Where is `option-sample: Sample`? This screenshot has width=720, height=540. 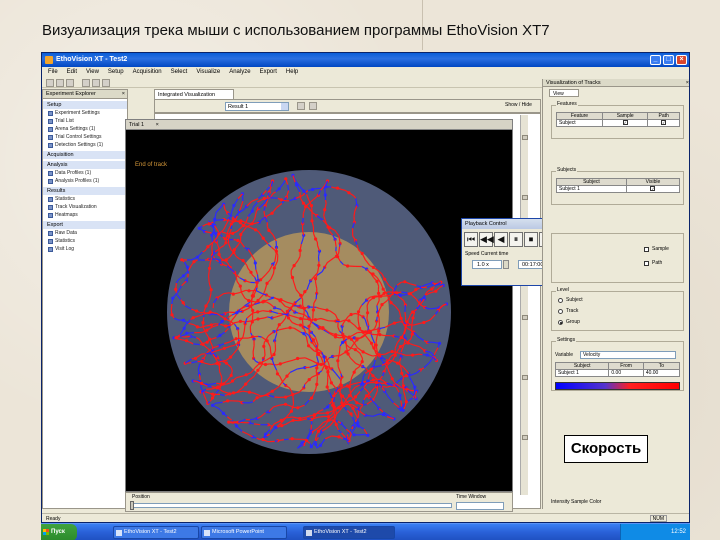
option-sample: Sample is located at coordinates (656, 249).